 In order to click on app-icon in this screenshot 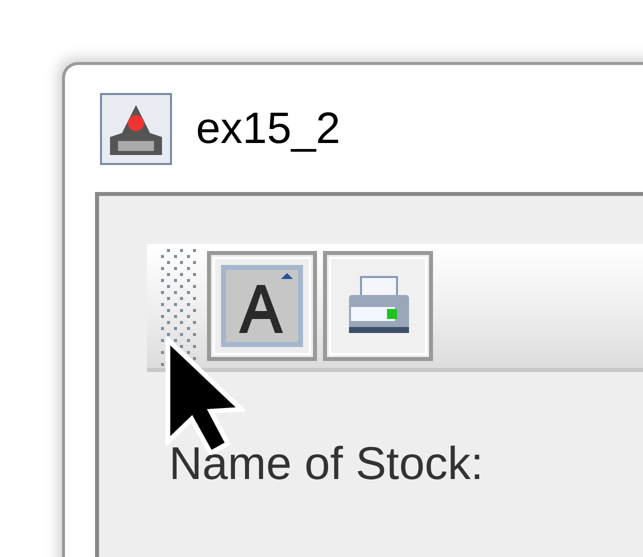, I will do `click(136, 129)`.